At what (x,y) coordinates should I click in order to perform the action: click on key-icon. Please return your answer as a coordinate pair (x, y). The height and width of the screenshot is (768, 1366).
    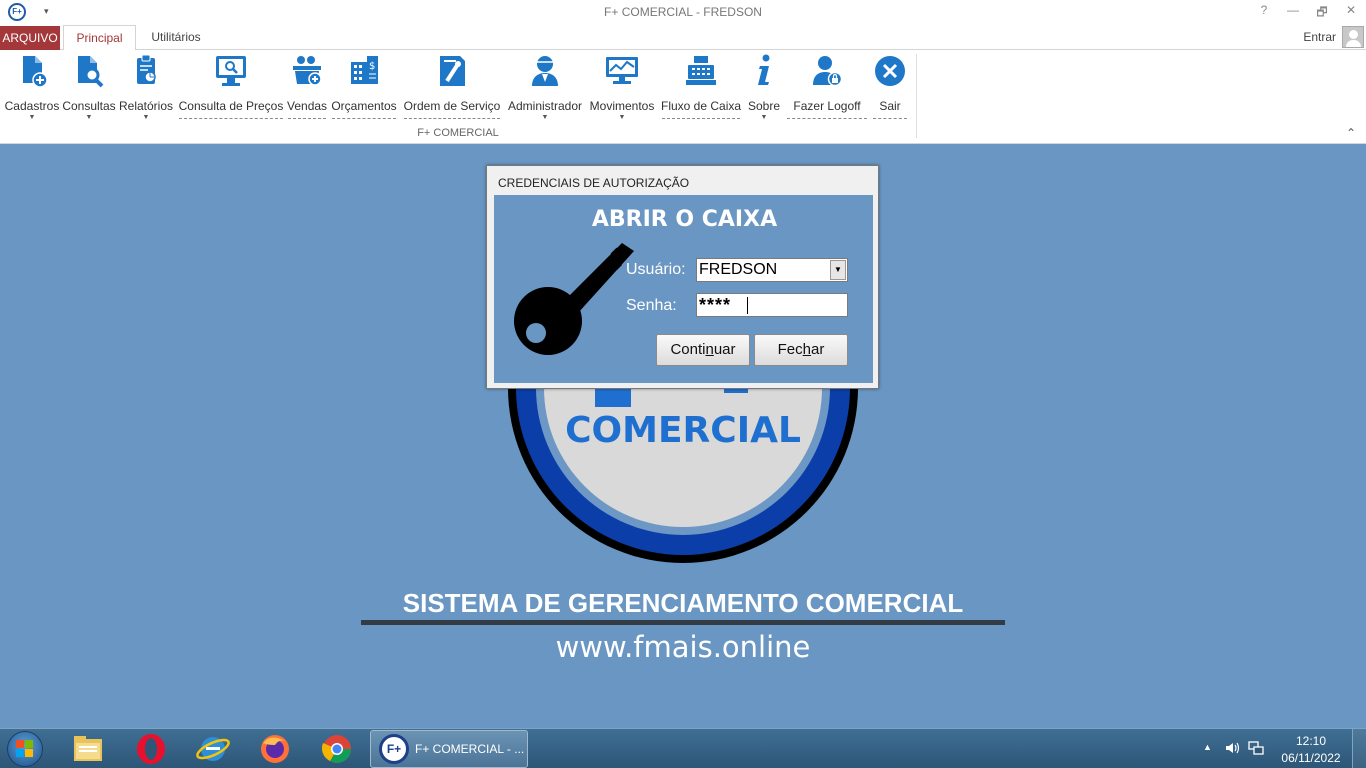
    Looking at the image, I should click on (574, 299).